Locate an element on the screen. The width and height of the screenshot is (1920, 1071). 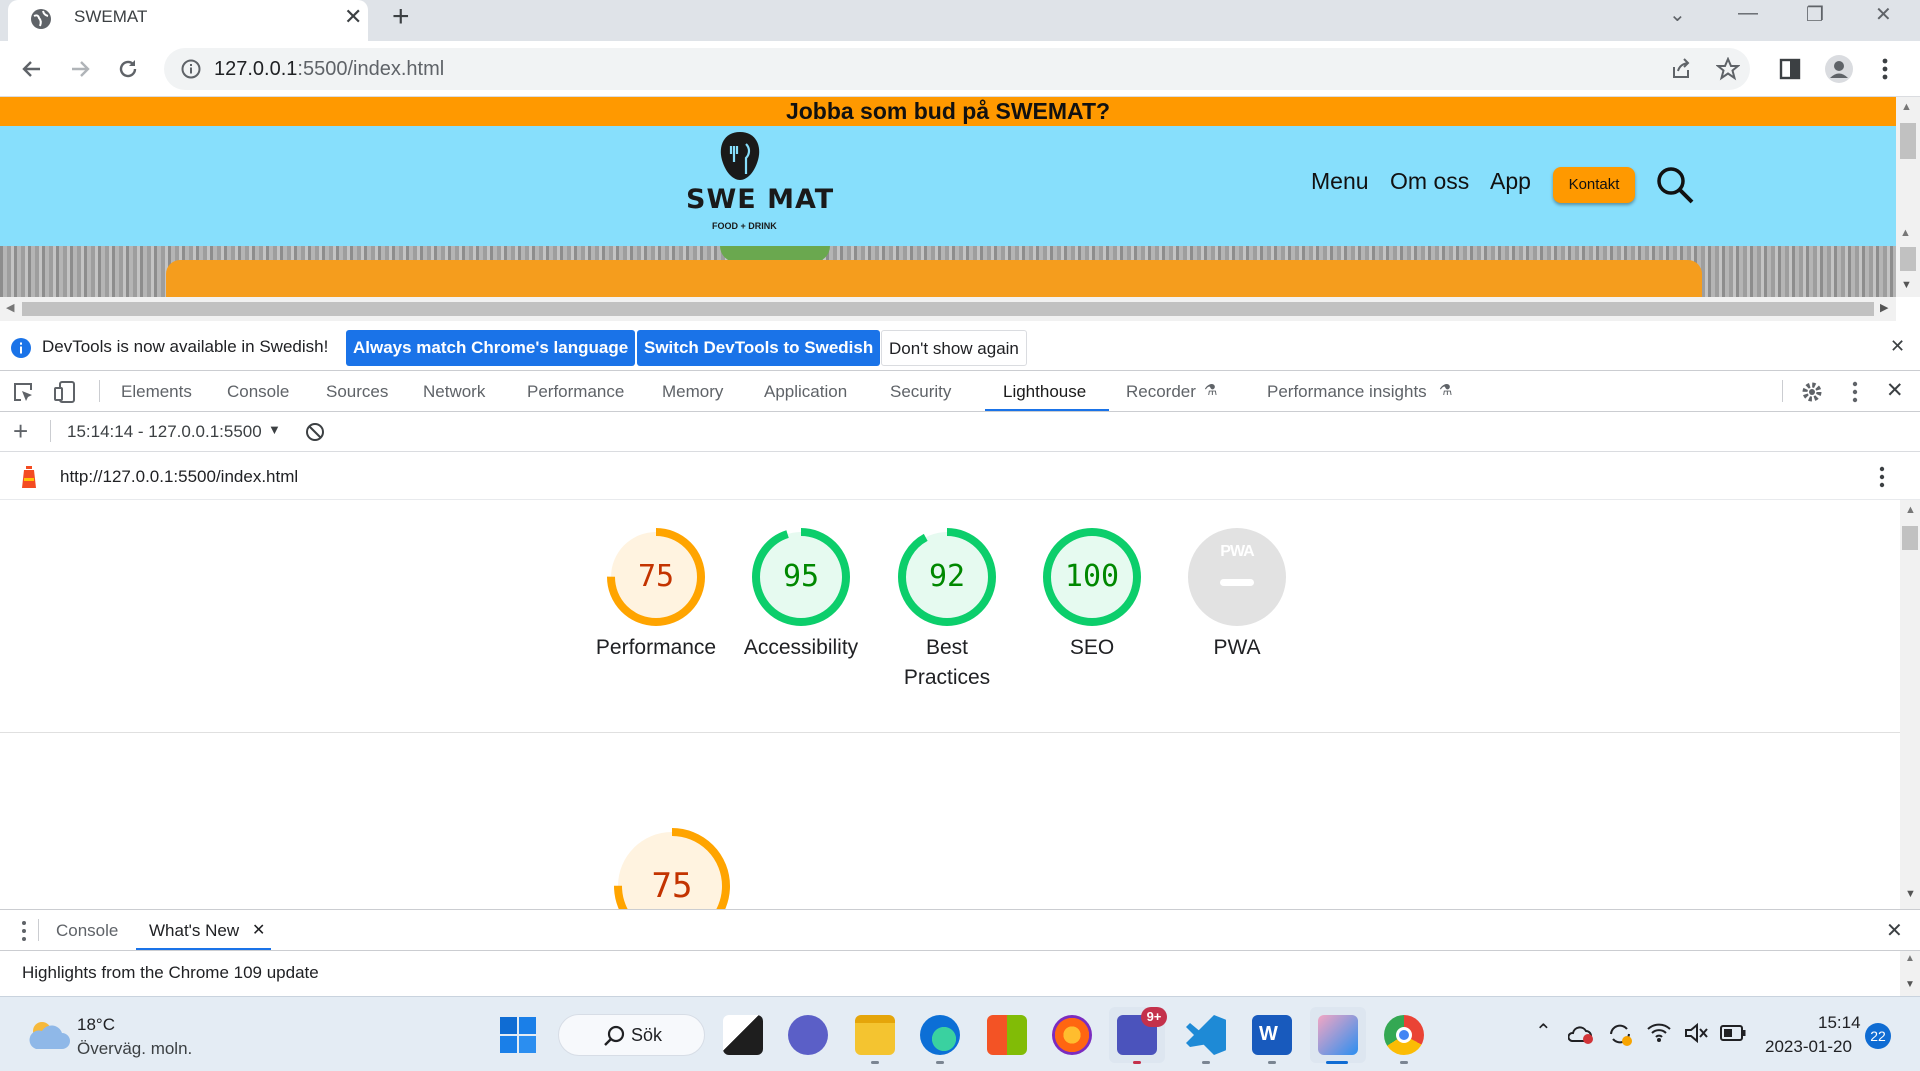
close-devtools-icon: ✕ is located at coordinates (1895, 390).